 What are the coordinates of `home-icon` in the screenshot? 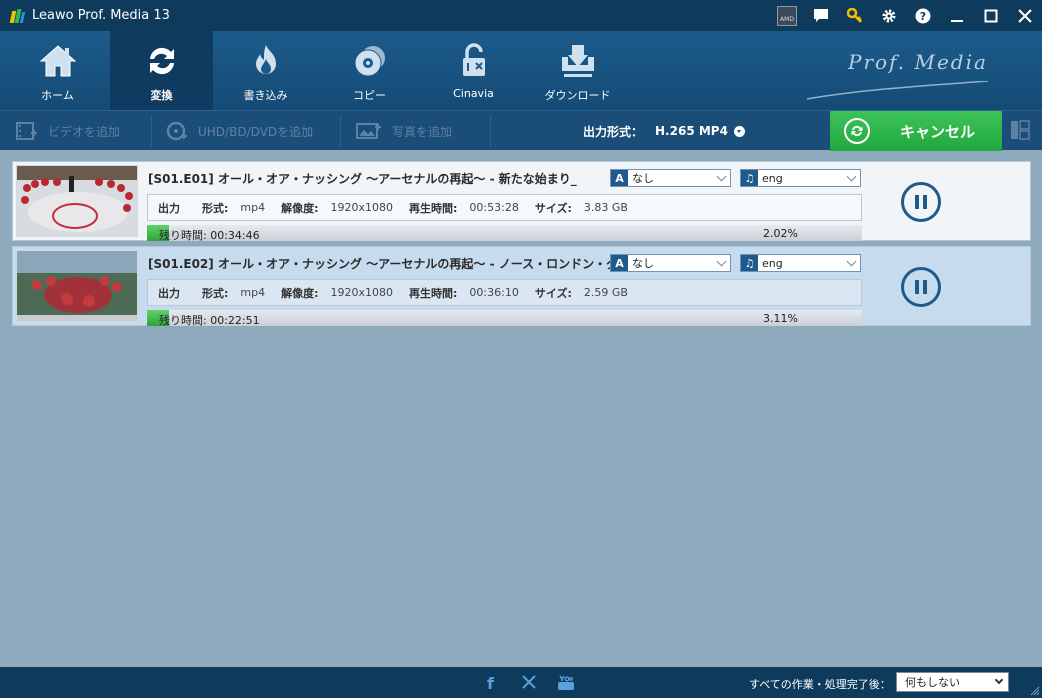 It's located at (57, 61).